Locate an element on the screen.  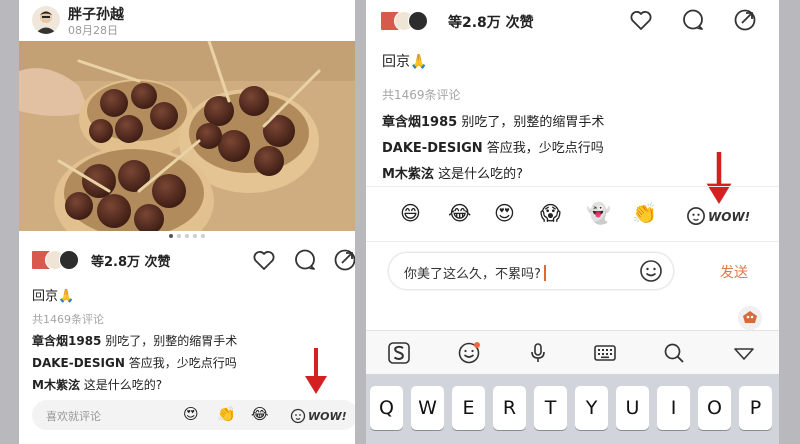
emoji-icon is located at coordinates (469, 353).